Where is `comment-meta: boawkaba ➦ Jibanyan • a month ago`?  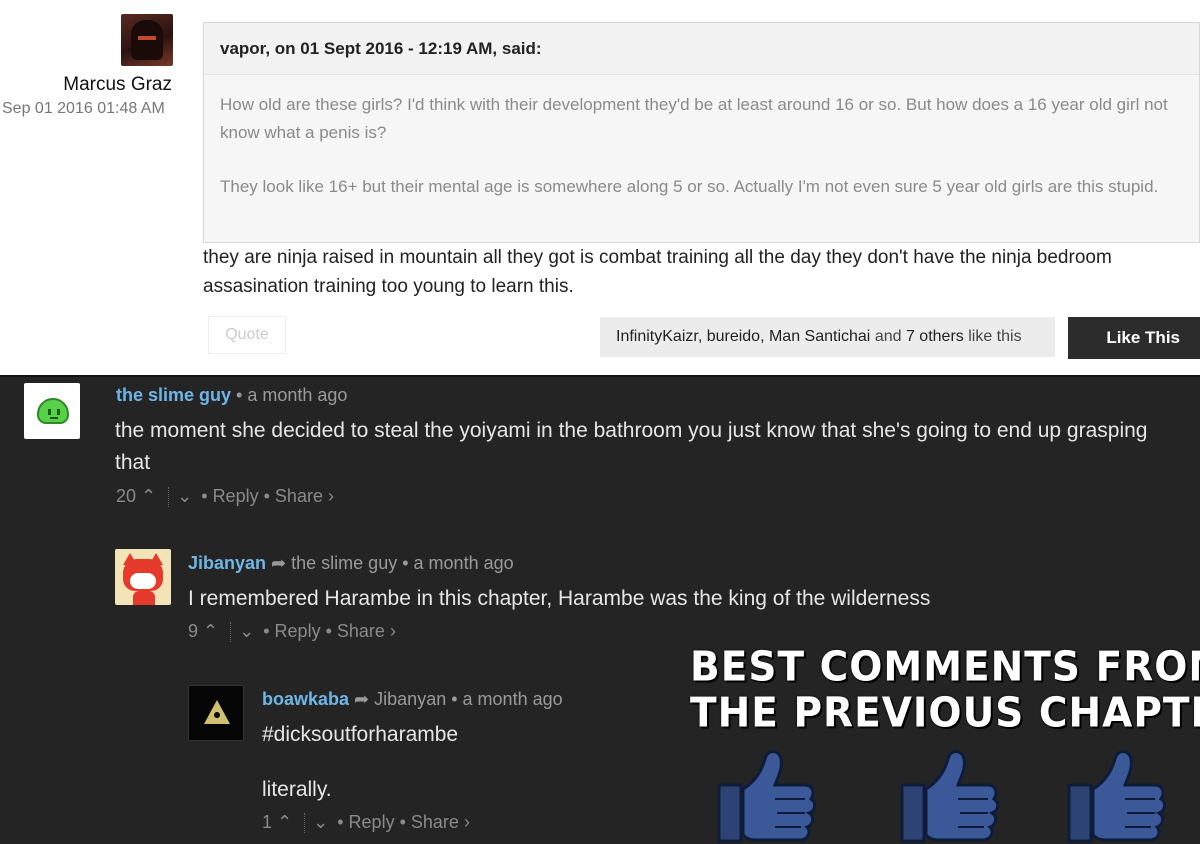 comment-meta: boawkaba ➦ Jibanyan • a month ago is located at coordinates (412, 699).